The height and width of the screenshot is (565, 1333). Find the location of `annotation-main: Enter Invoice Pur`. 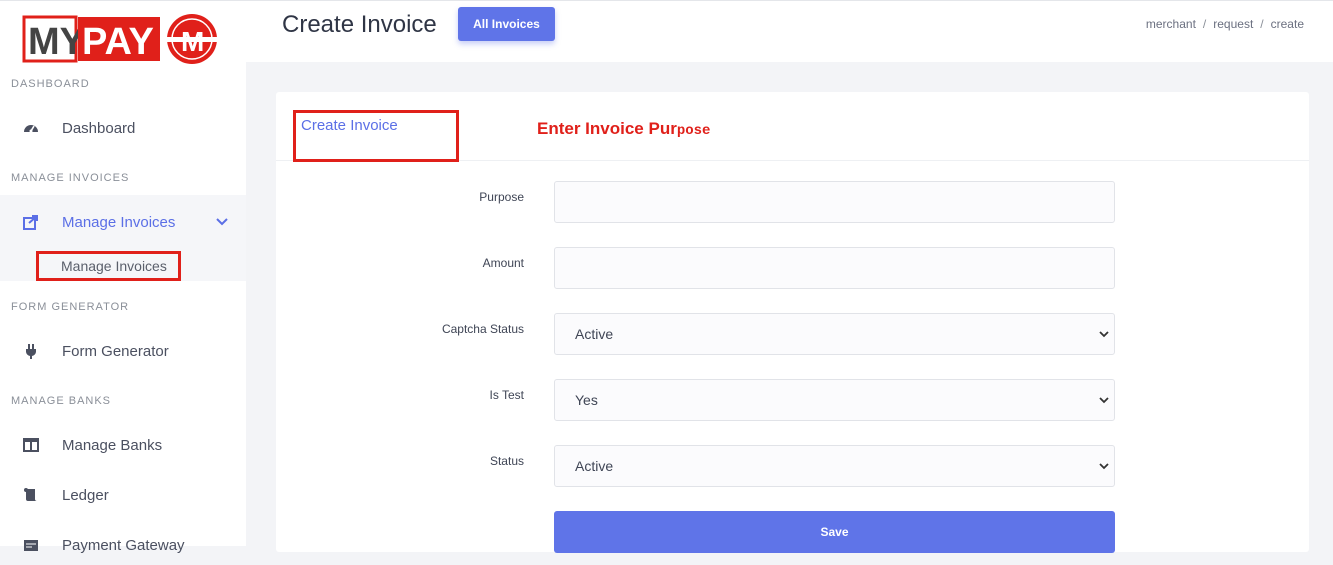

annotation-main: Enter Invoice Pur is located at coordinates (607, 128).